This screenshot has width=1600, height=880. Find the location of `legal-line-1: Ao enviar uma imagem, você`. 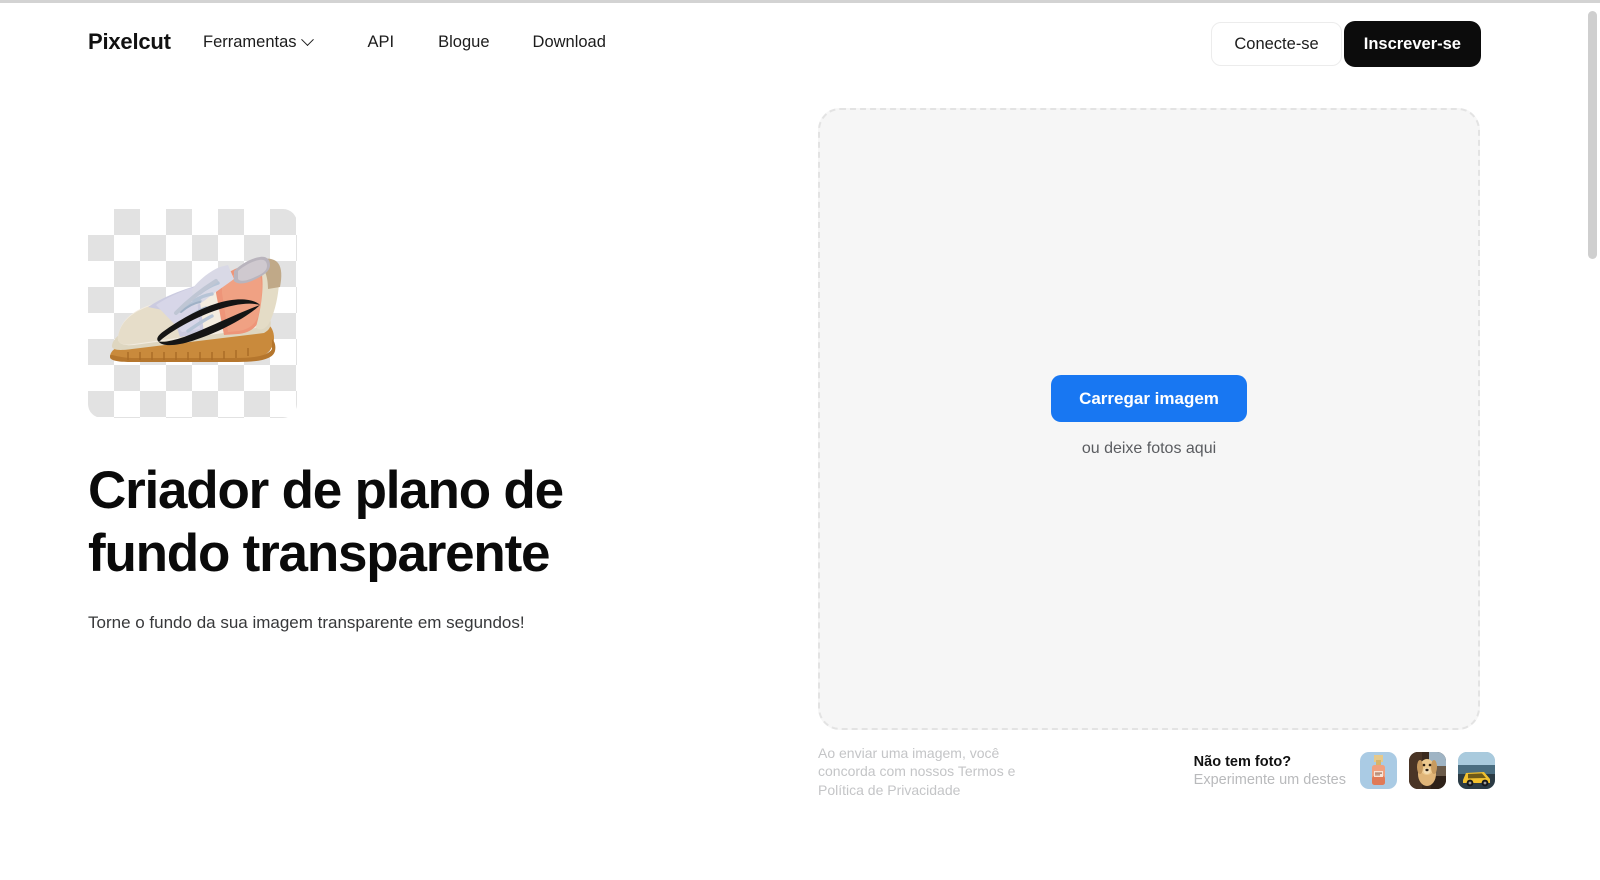

legal-line-1: Ao enviar uma imagem, você is located at coordinates (909, 753).